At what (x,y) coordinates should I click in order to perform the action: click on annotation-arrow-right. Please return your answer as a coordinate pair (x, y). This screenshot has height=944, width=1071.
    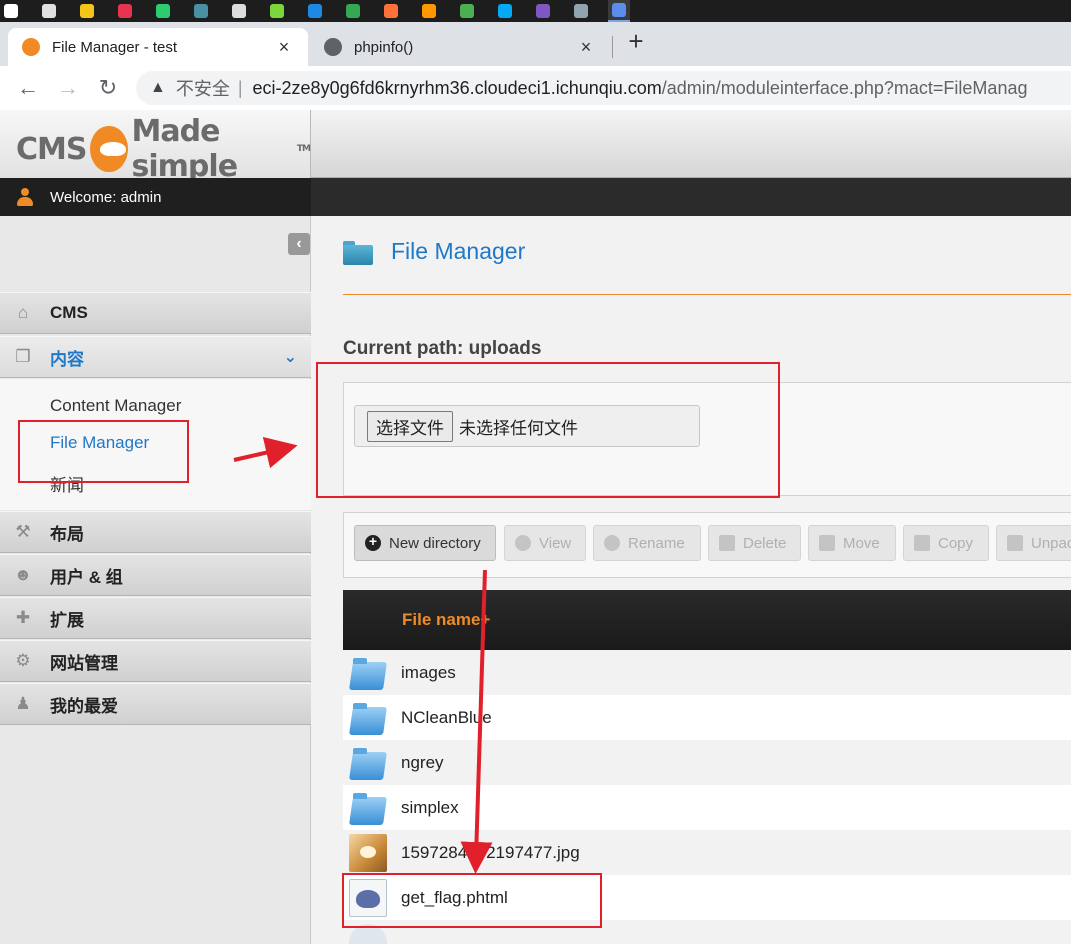
    Looking at the image, I should click on (265, 452).